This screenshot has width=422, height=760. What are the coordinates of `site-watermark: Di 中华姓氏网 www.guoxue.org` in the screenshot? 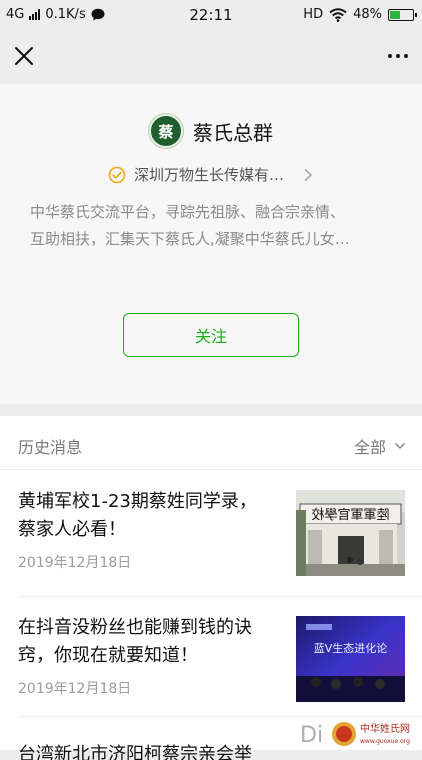 It's located at (361, 731).